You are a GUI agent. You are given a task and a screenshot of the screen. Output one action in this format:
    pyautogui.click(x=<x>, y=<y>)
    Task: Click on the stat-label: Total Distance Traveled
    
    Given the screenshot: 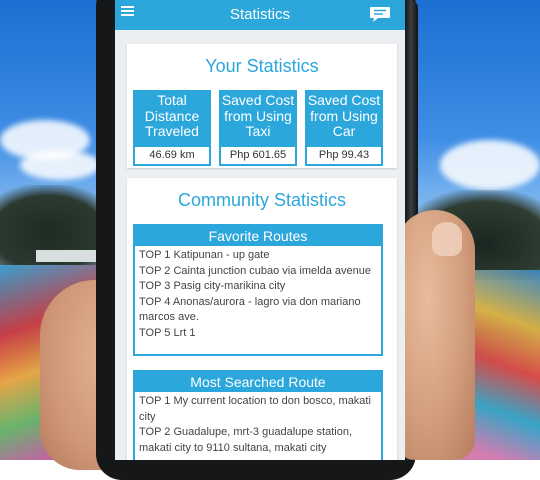 What is the action you would take?
    pyautogui.click(x=172, y=115)
    